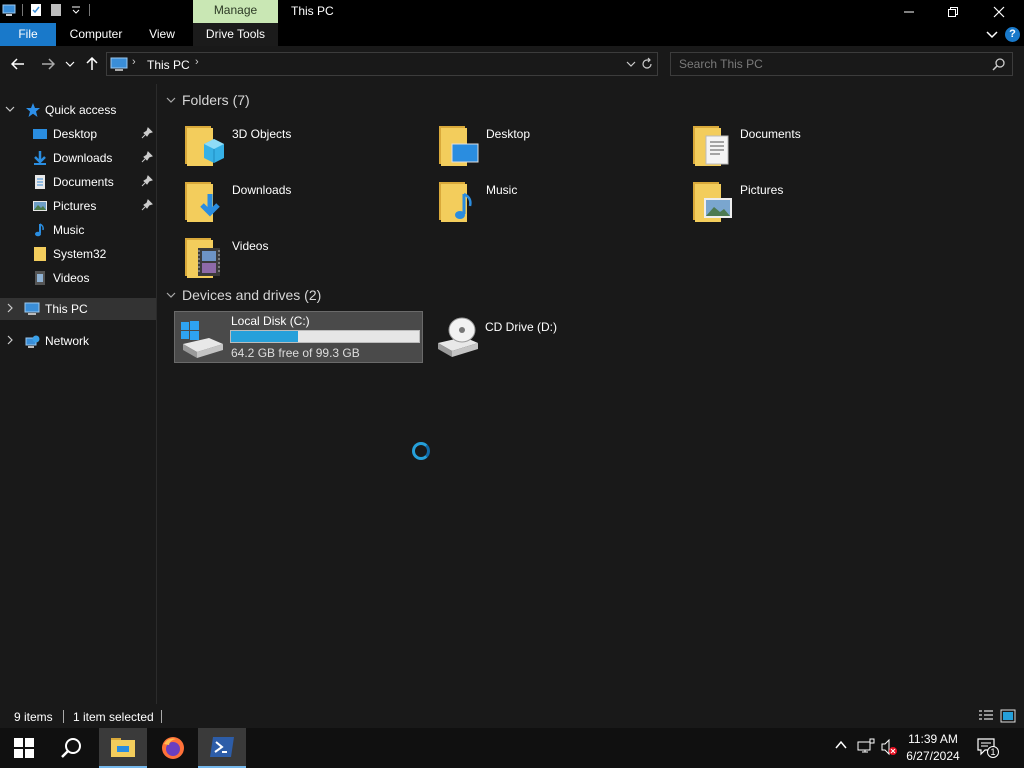 This screenshot has width=1024, height=768. I want to click on tree-item-music: Music, so click(78, 230).